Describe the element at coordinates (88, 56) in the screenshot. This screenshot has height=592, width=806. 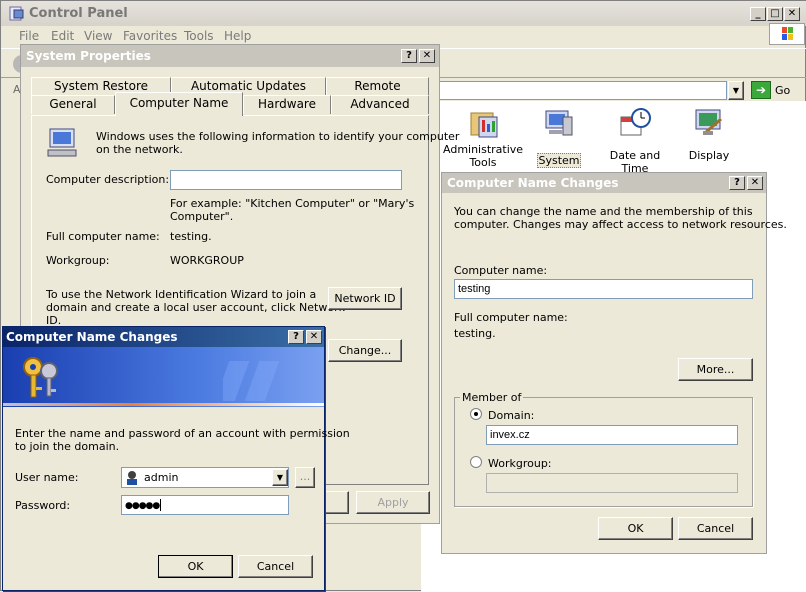
I see `dialog-title: System Properties` at that location.